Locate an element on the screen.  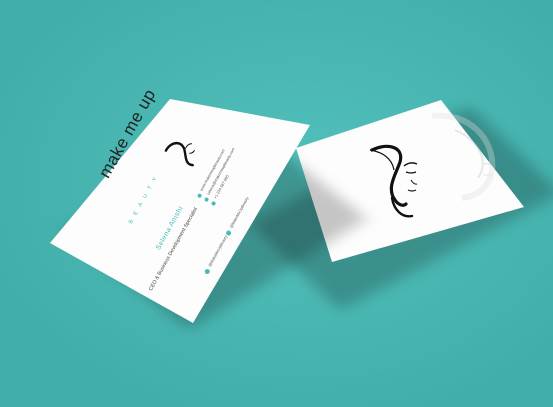
social-facebook: @MakeMeUpBeauty is located at coordinates (218, 251).